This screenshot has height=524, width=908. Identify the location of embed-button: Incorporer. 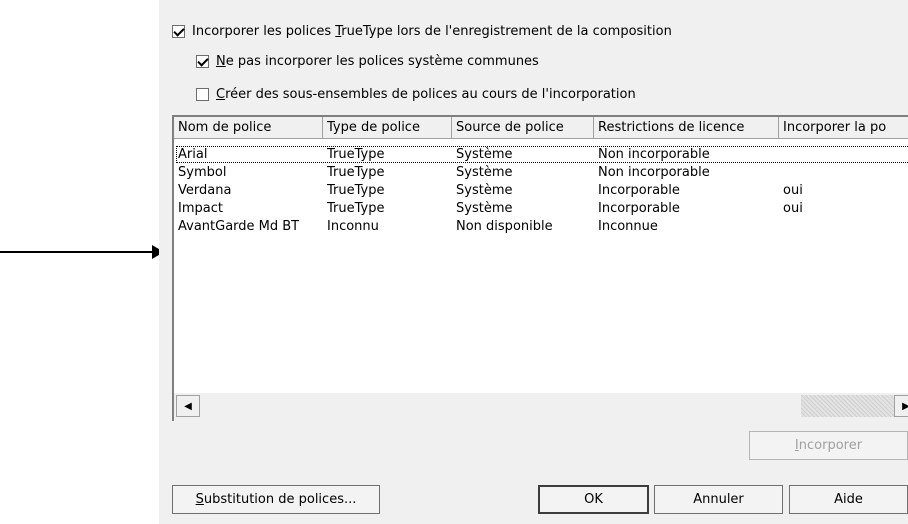
(828, 445).